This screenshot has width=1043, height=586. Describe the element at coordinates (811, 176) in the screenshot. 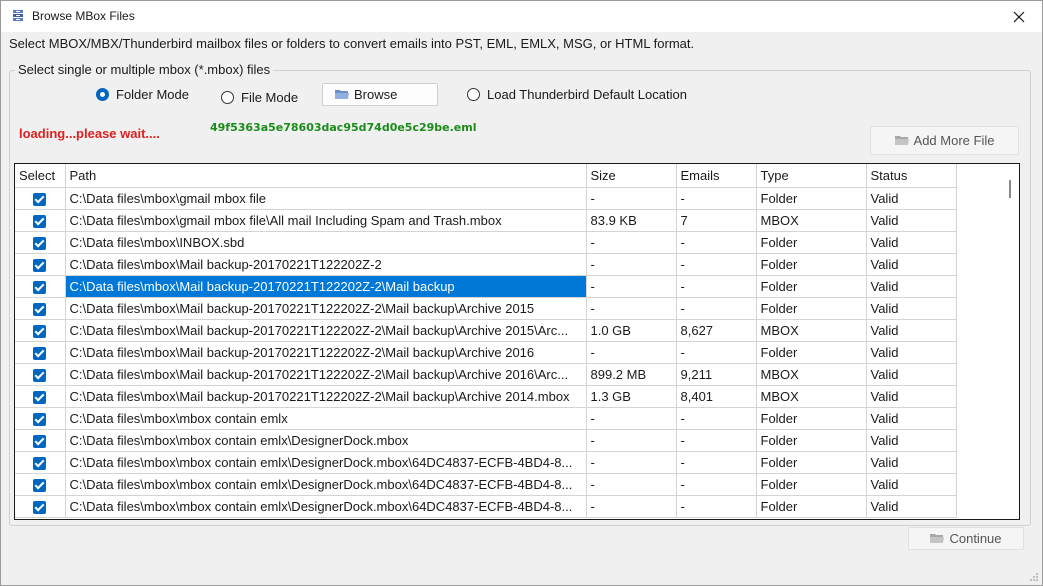

I see `column-header-type: Type` at that location.